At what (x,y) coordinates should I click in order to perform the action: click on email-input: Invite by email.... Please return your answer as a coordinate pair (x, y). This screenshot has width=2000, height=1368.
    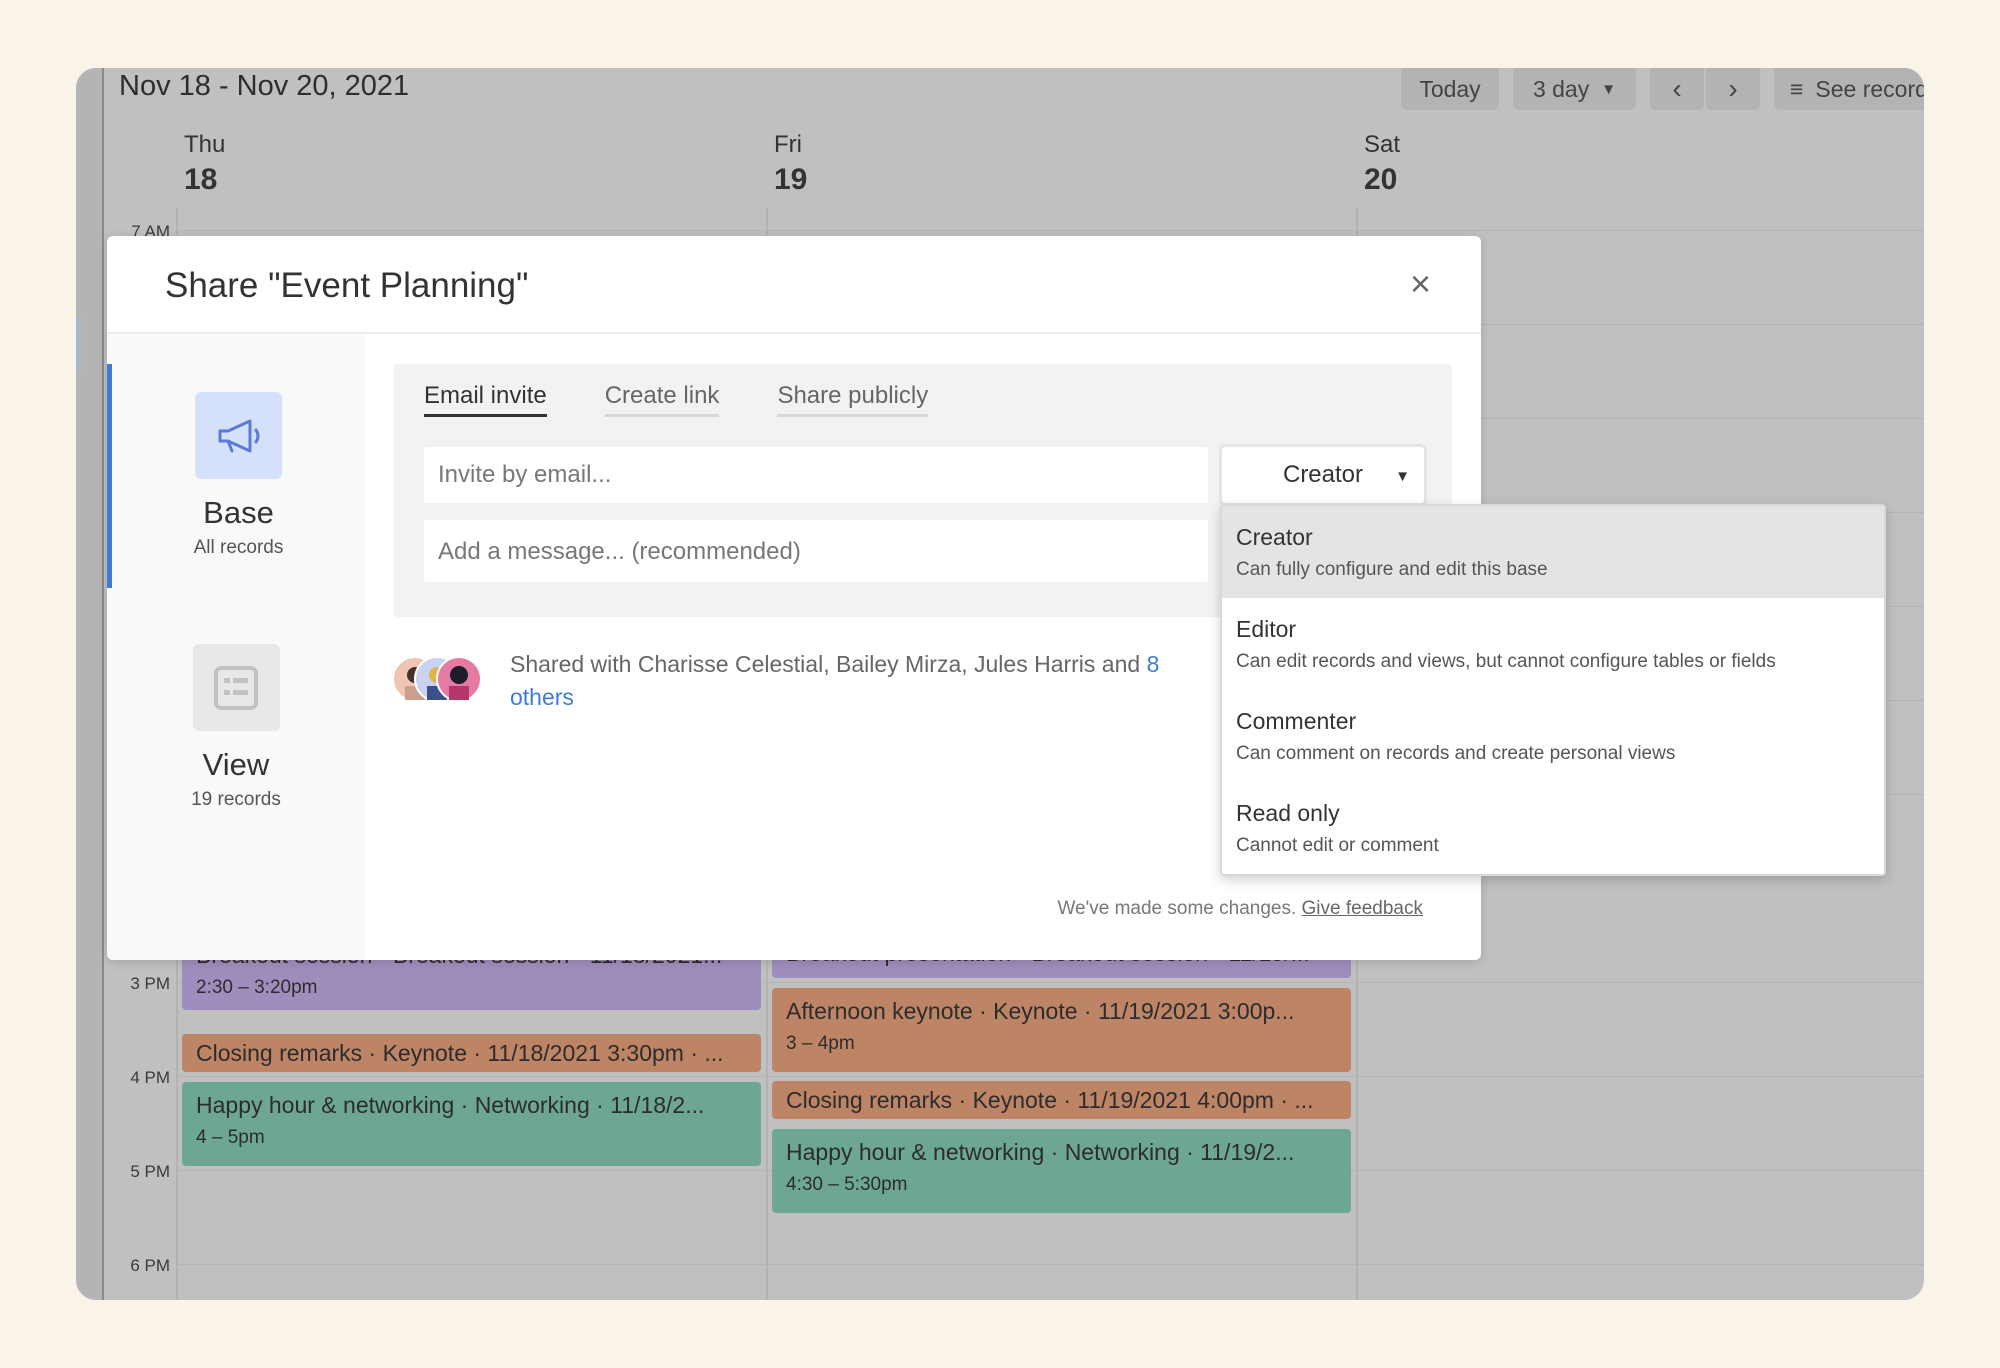
    Looking at the image, I should click on (816, 475).